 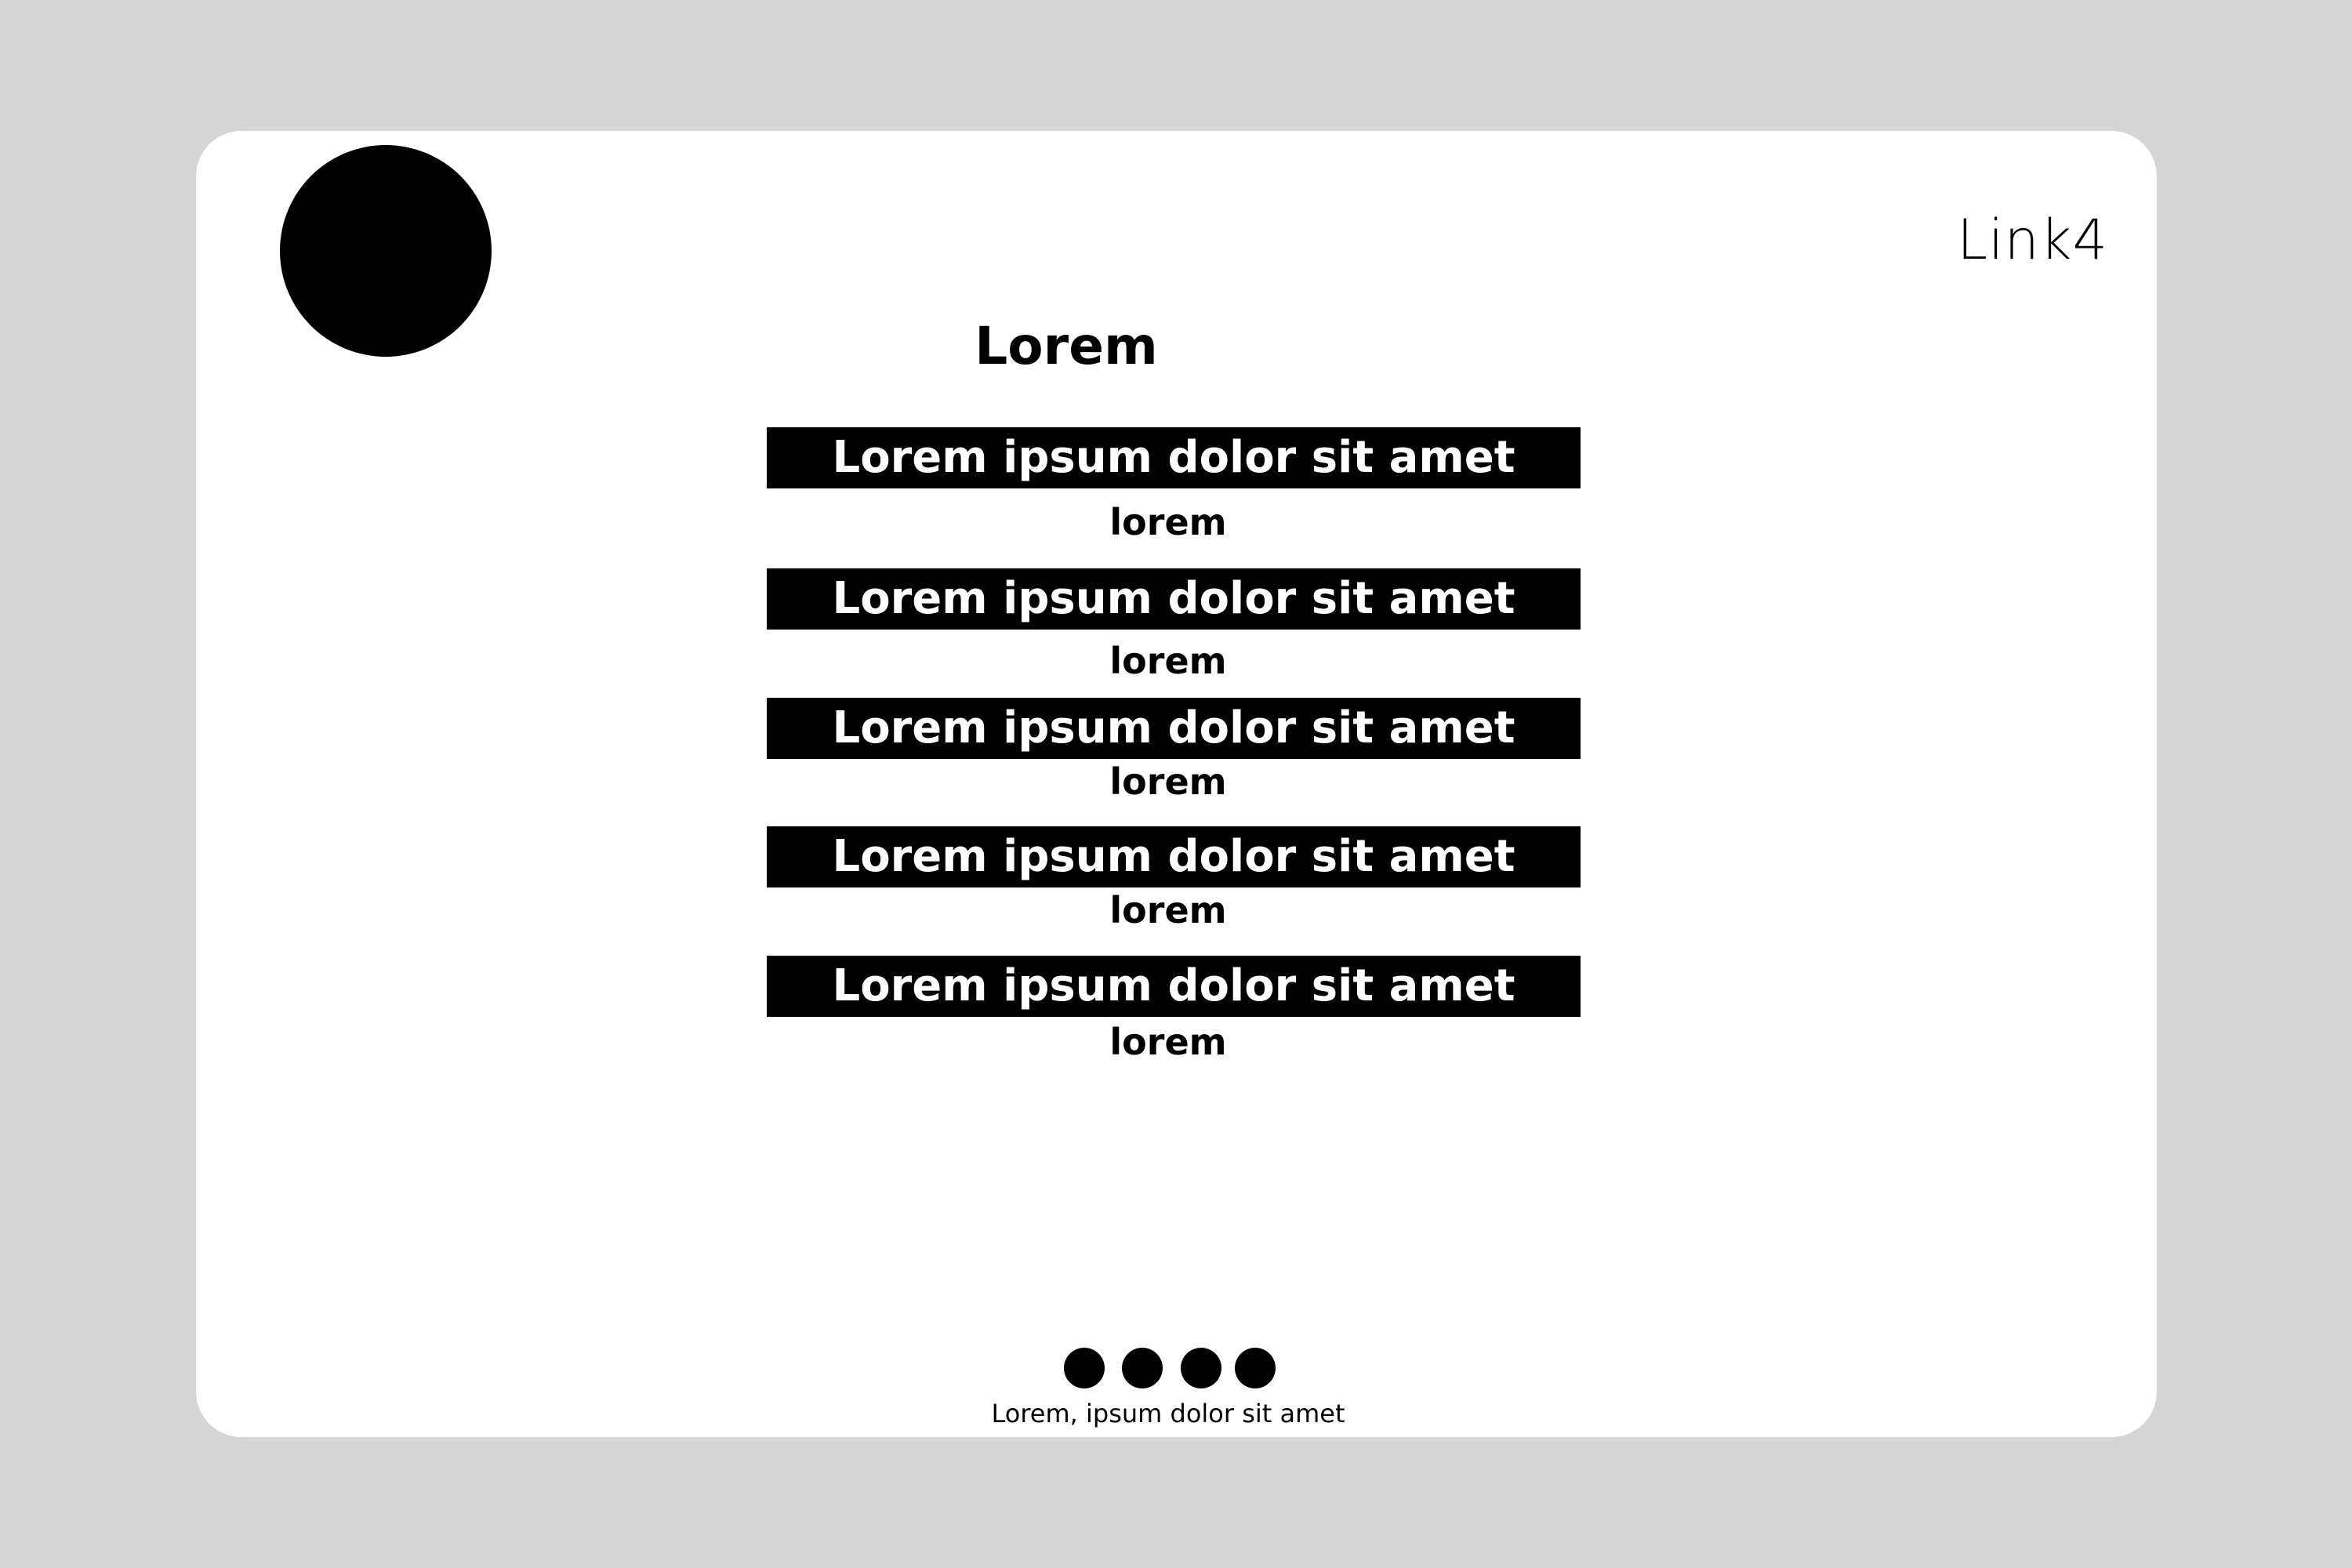 What do you see at coordinates (1168, 1413) in the screenshot?
I see `footer-text: Lorem, ipsum dolor sit amet` at bounding box center [1168, 1413].